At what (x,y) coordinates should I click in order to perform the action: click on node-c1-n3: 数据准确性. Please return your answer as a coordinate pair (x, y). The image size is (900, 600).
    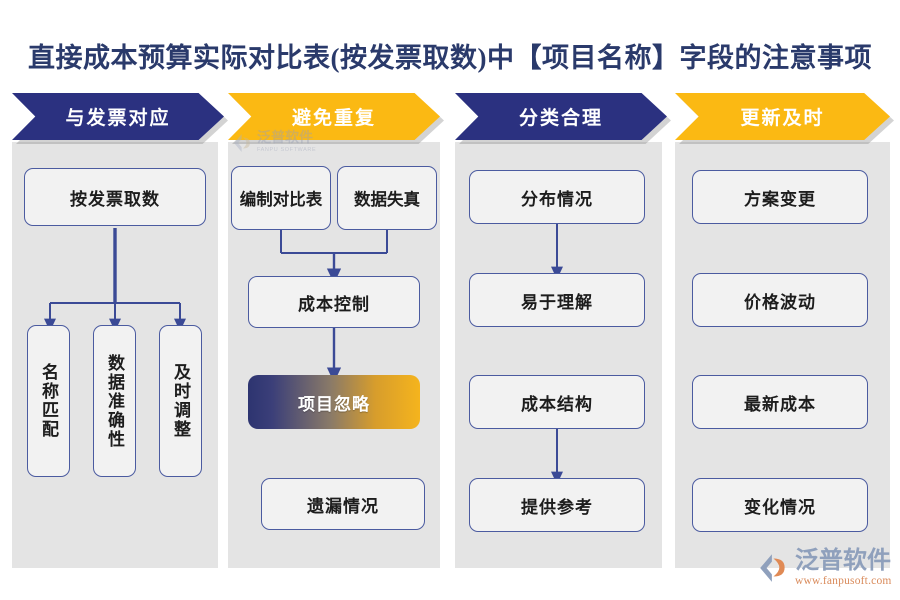
    Looking at the image, I should click on (114, 401).